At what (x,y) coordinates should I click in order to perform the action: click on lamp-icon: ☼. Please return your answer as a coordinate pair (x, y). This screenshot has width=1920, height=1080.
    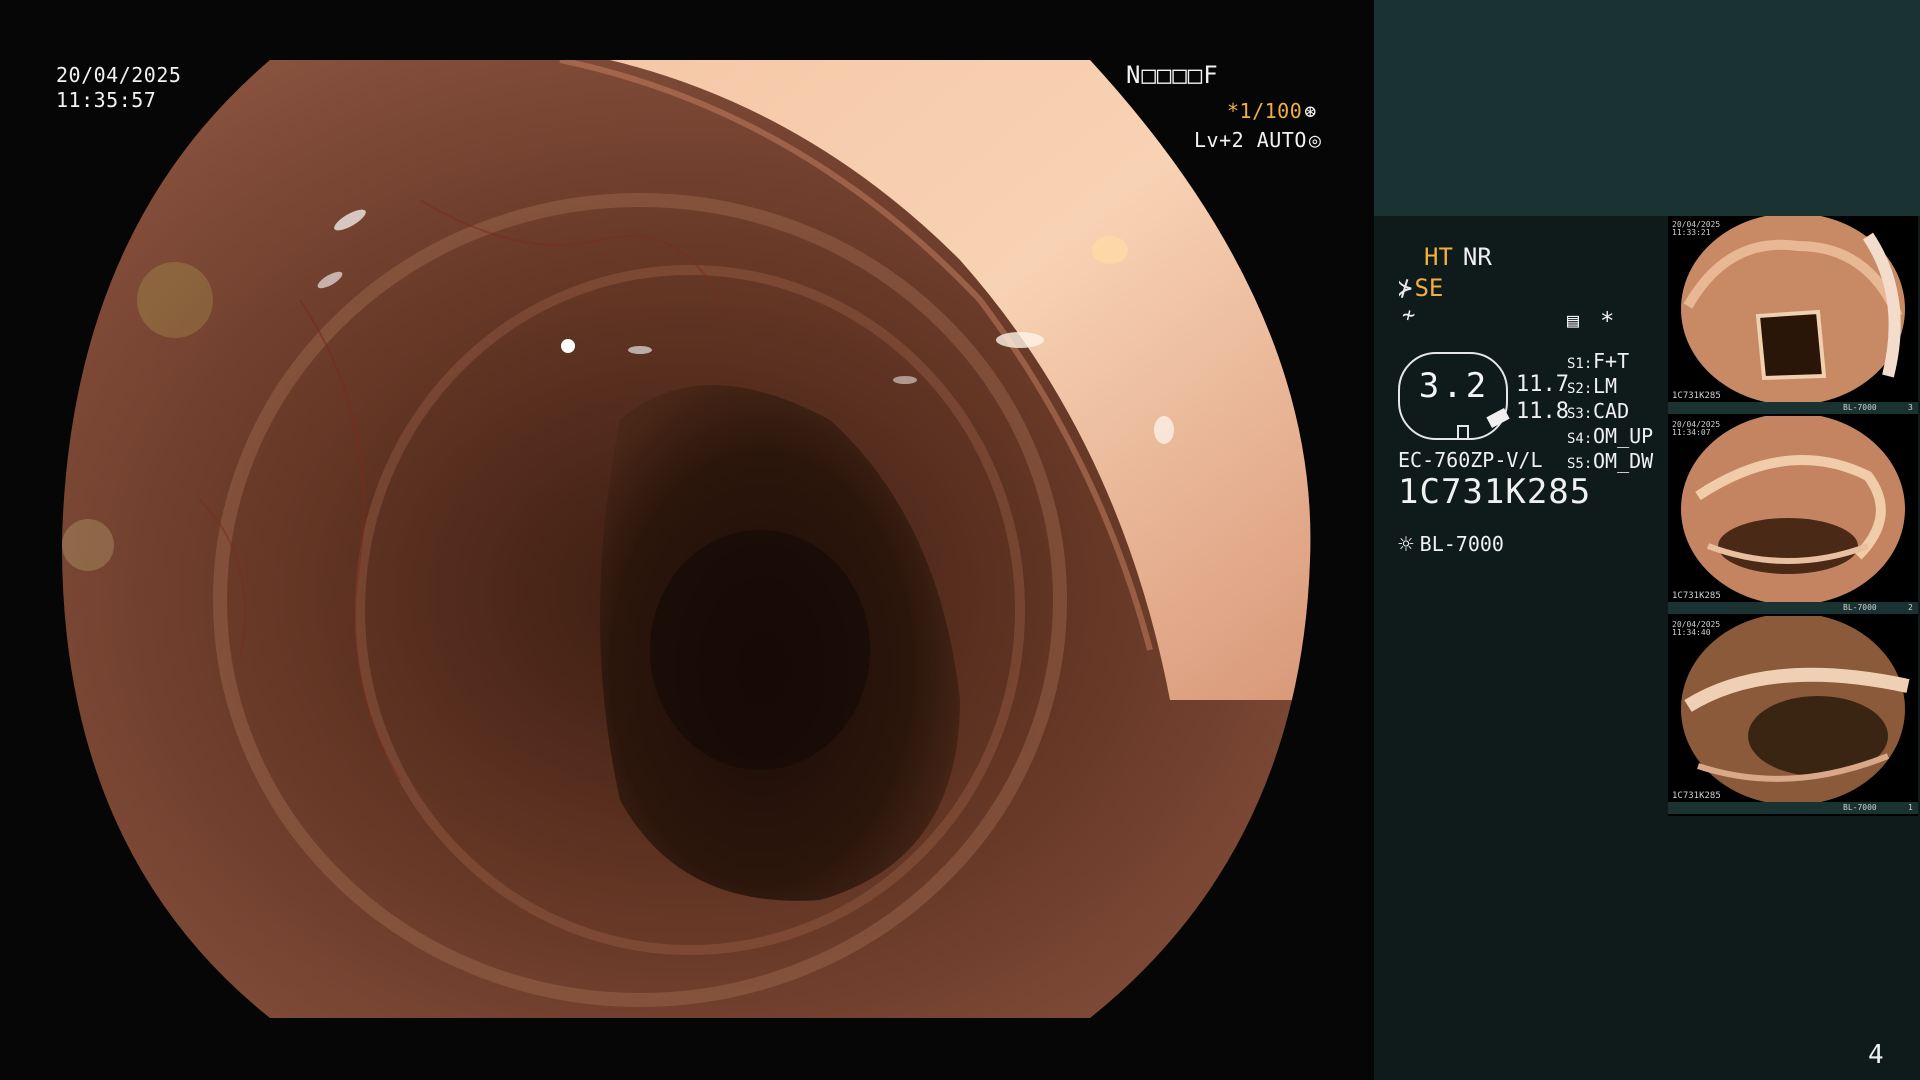
    Looking at the image, I should click on (1406, 545).